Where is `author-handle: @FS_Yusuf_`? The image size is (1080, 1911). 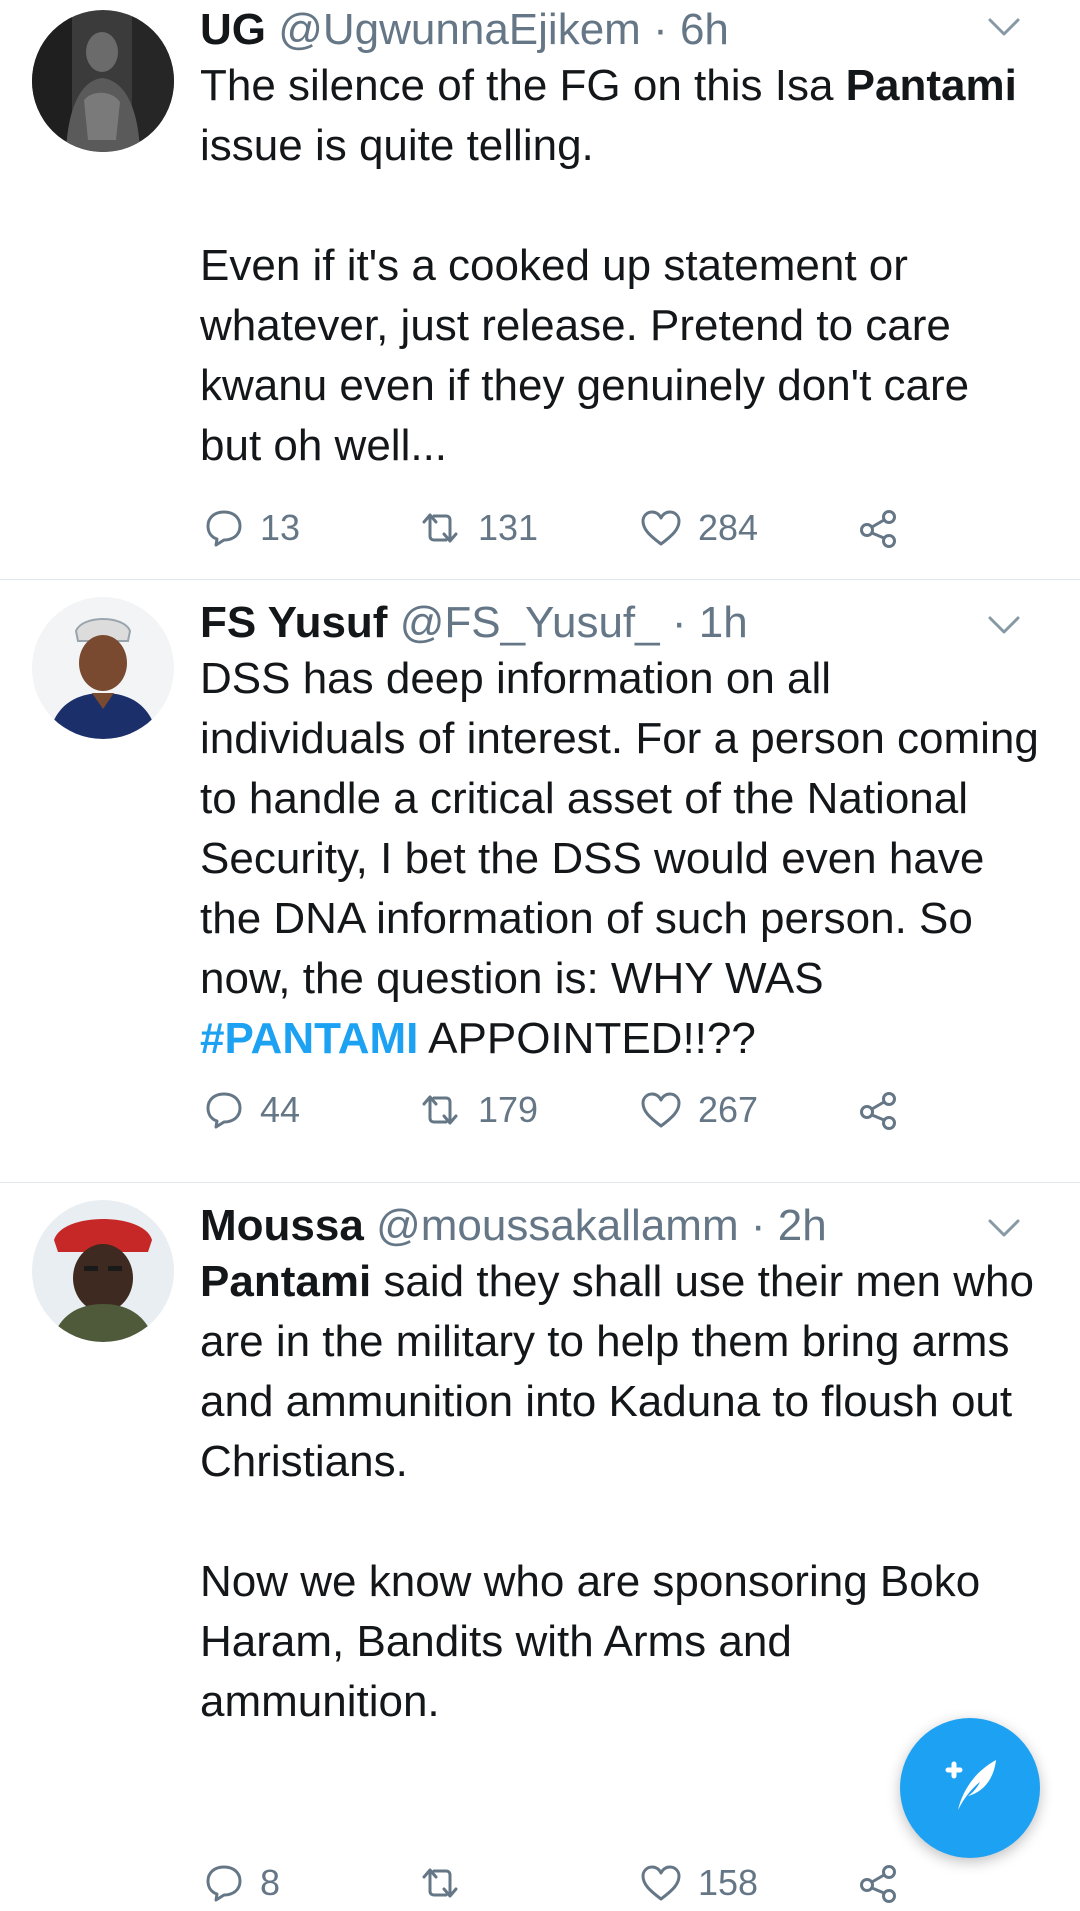 author-handle: @FS_Yusuf_ is located at coordinates (530, 622).